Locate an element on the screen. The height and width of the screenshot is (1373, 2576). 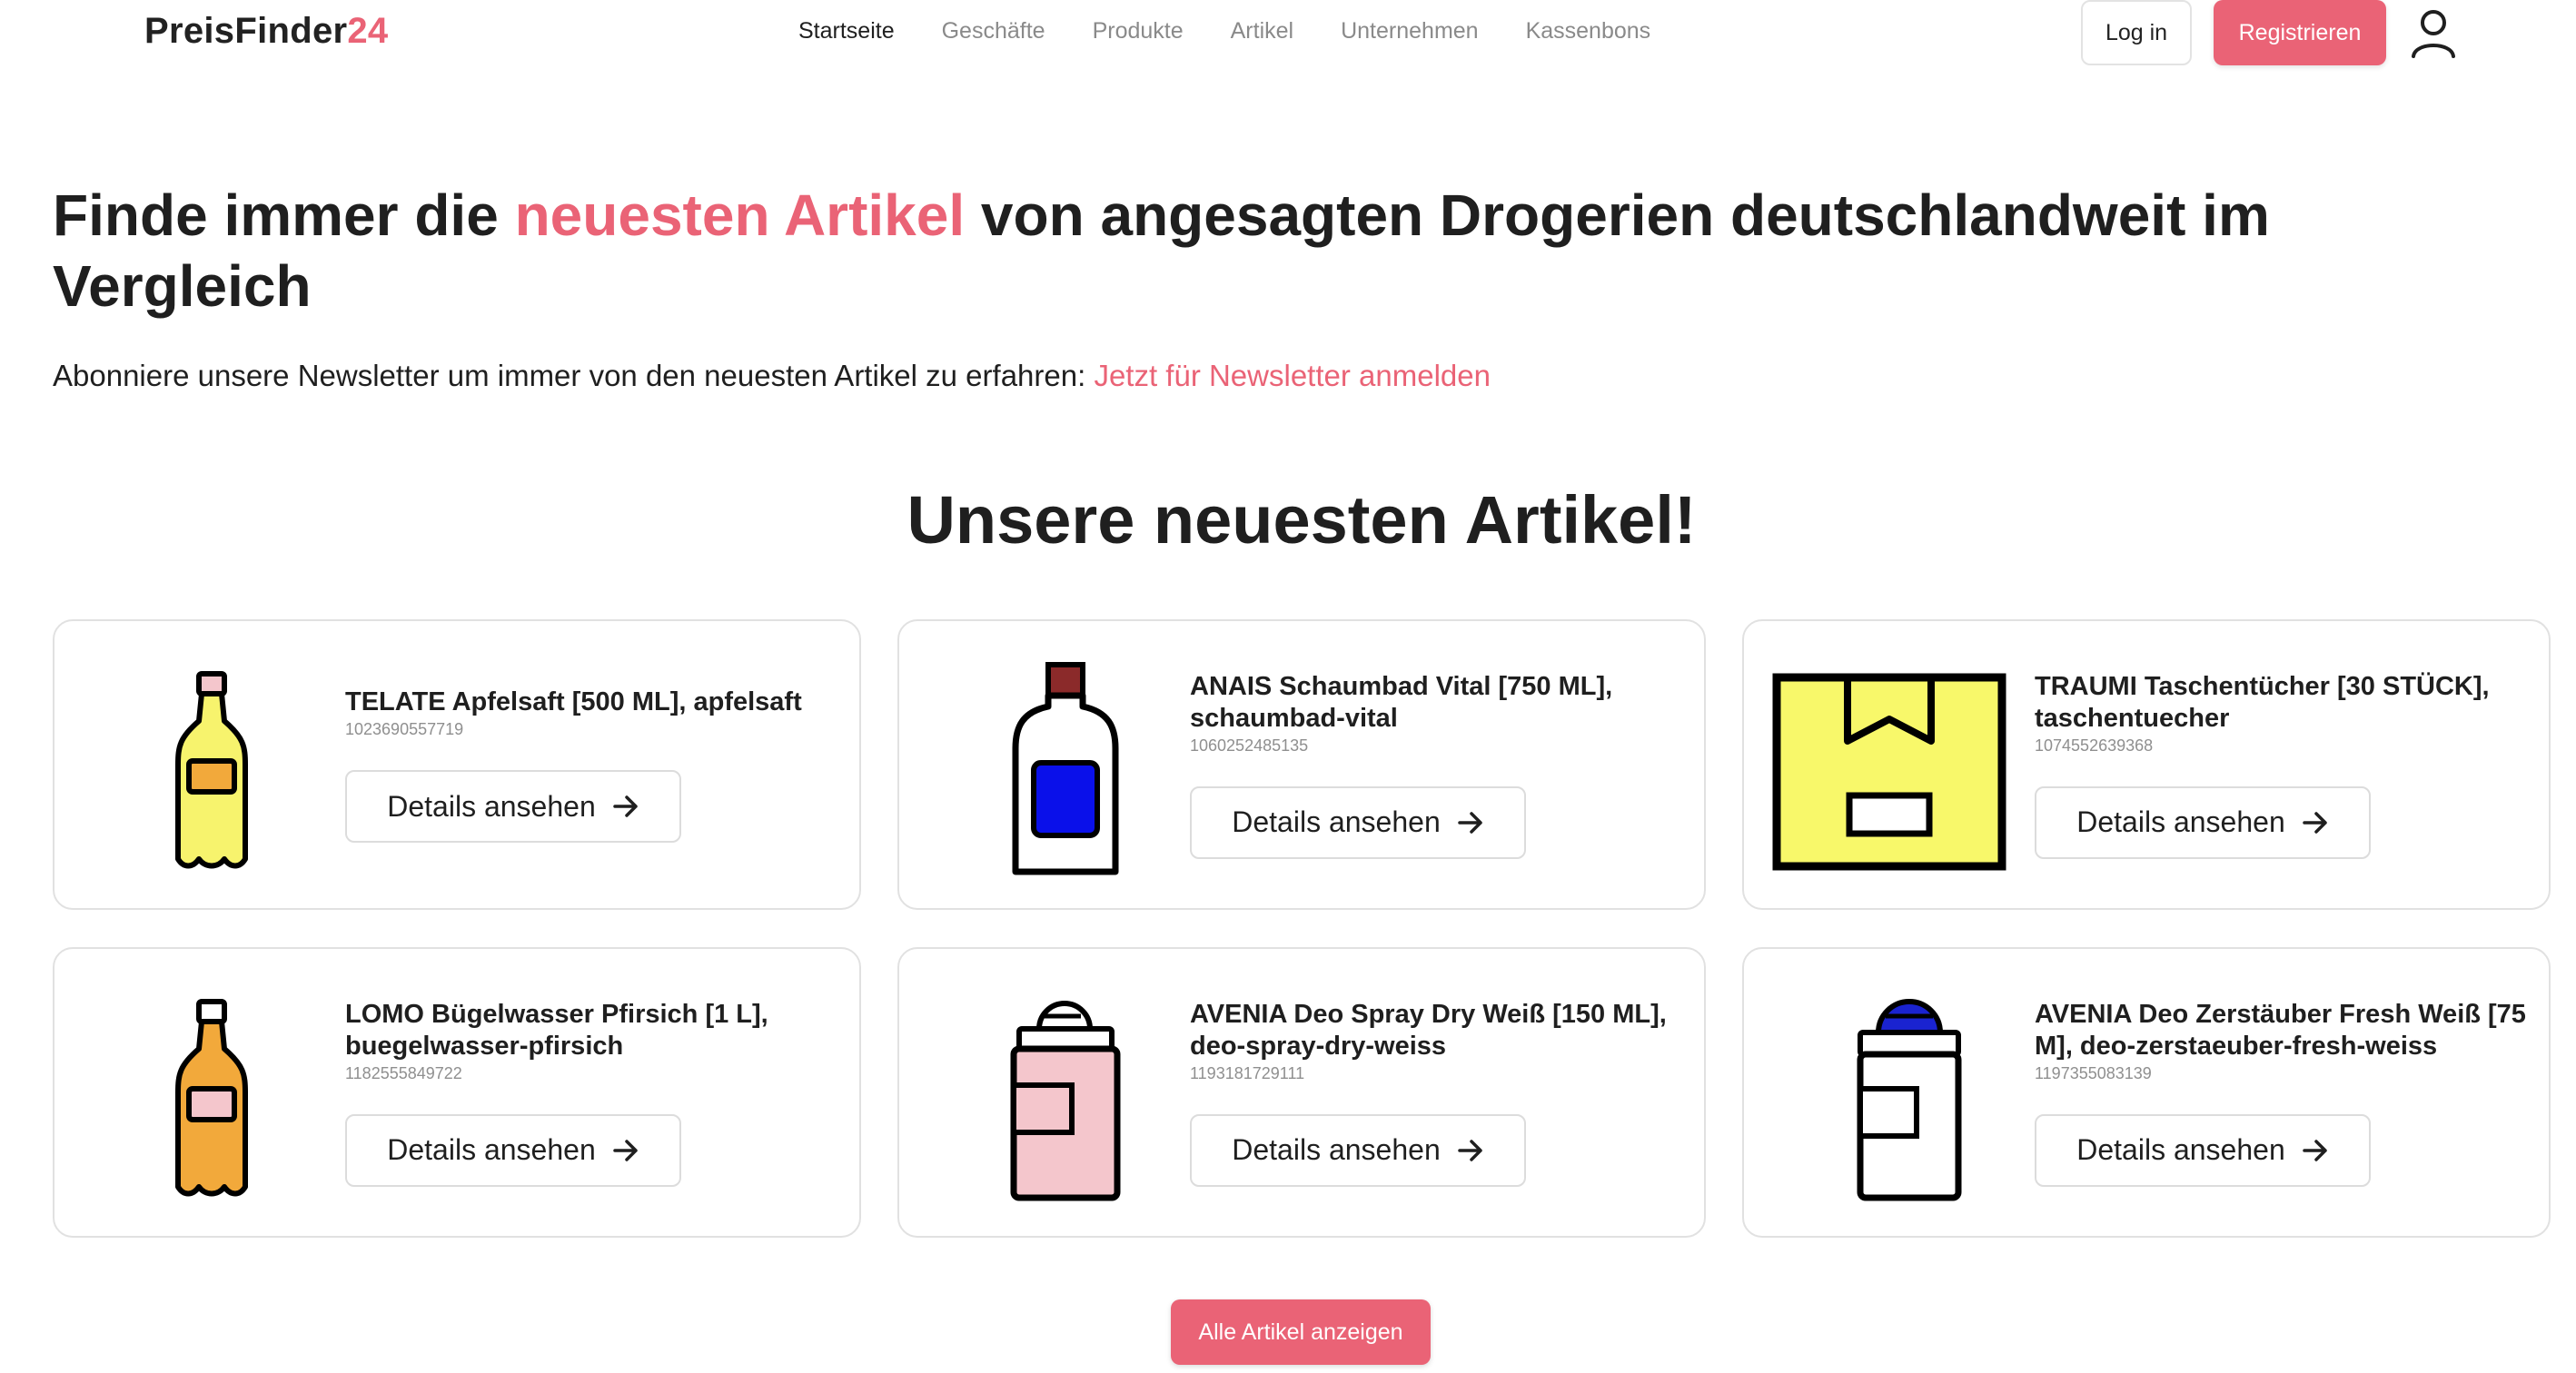
section-title: Unsere neuesten Artikel! is located at coordinates (1302, 520).